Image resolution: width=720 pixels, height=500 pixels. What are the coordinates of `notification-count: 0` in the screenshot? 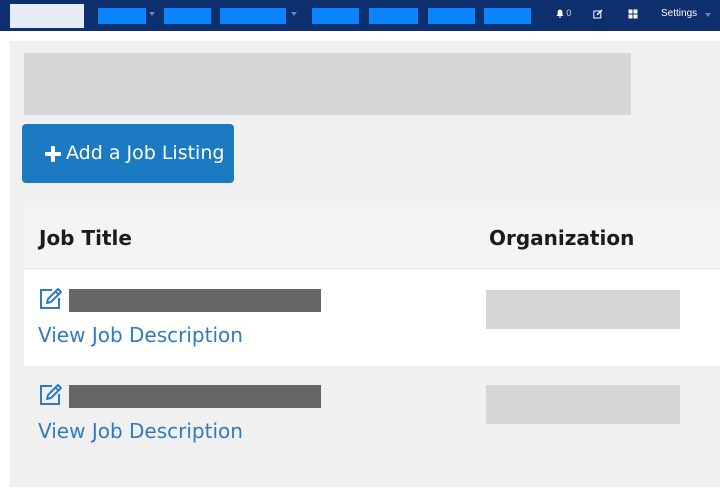 It's located at (569, 14).